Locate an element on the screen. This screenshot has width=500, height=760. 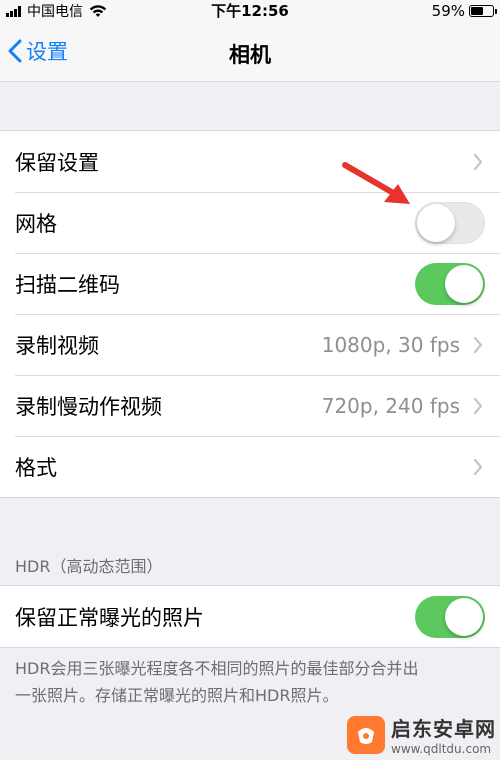
hdr-footer-line-2: 一张照片。存储正常曝光的照片和HDR照片。 is located at coordinates (177, 695).